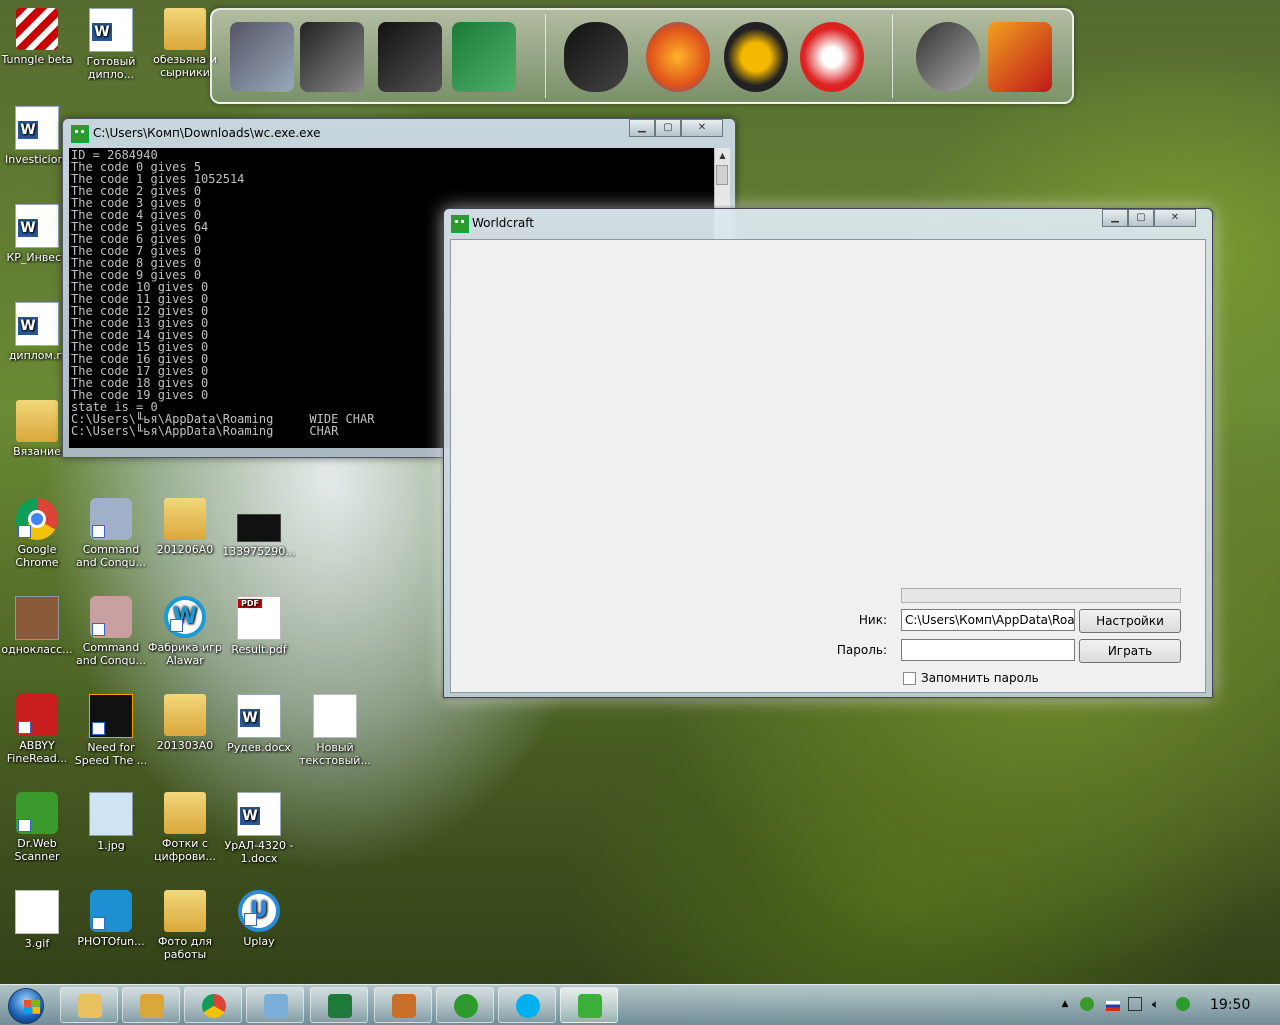 The width and height of the screenshot is (1280, 1025). What do you see at coordinates (185, 631) in the screenshot?
I see `desktop-icon-alawar: W Фабрика игр Alawar` at bounding box center [185, 631].